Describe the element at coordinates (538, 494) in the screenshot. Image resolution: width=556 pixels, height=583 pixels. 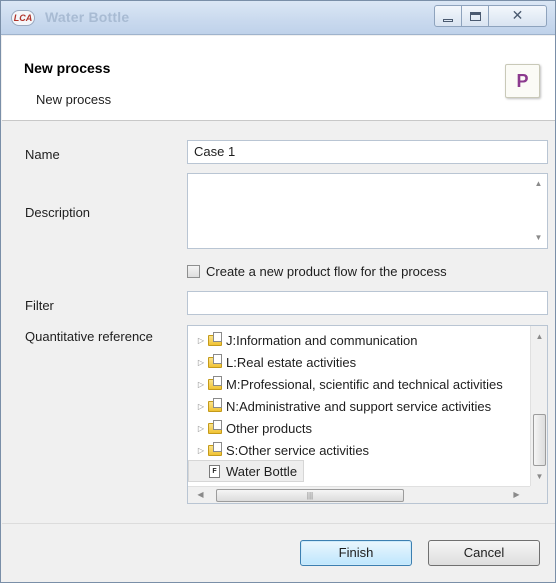
I see `scrollbar-corner` at that location.